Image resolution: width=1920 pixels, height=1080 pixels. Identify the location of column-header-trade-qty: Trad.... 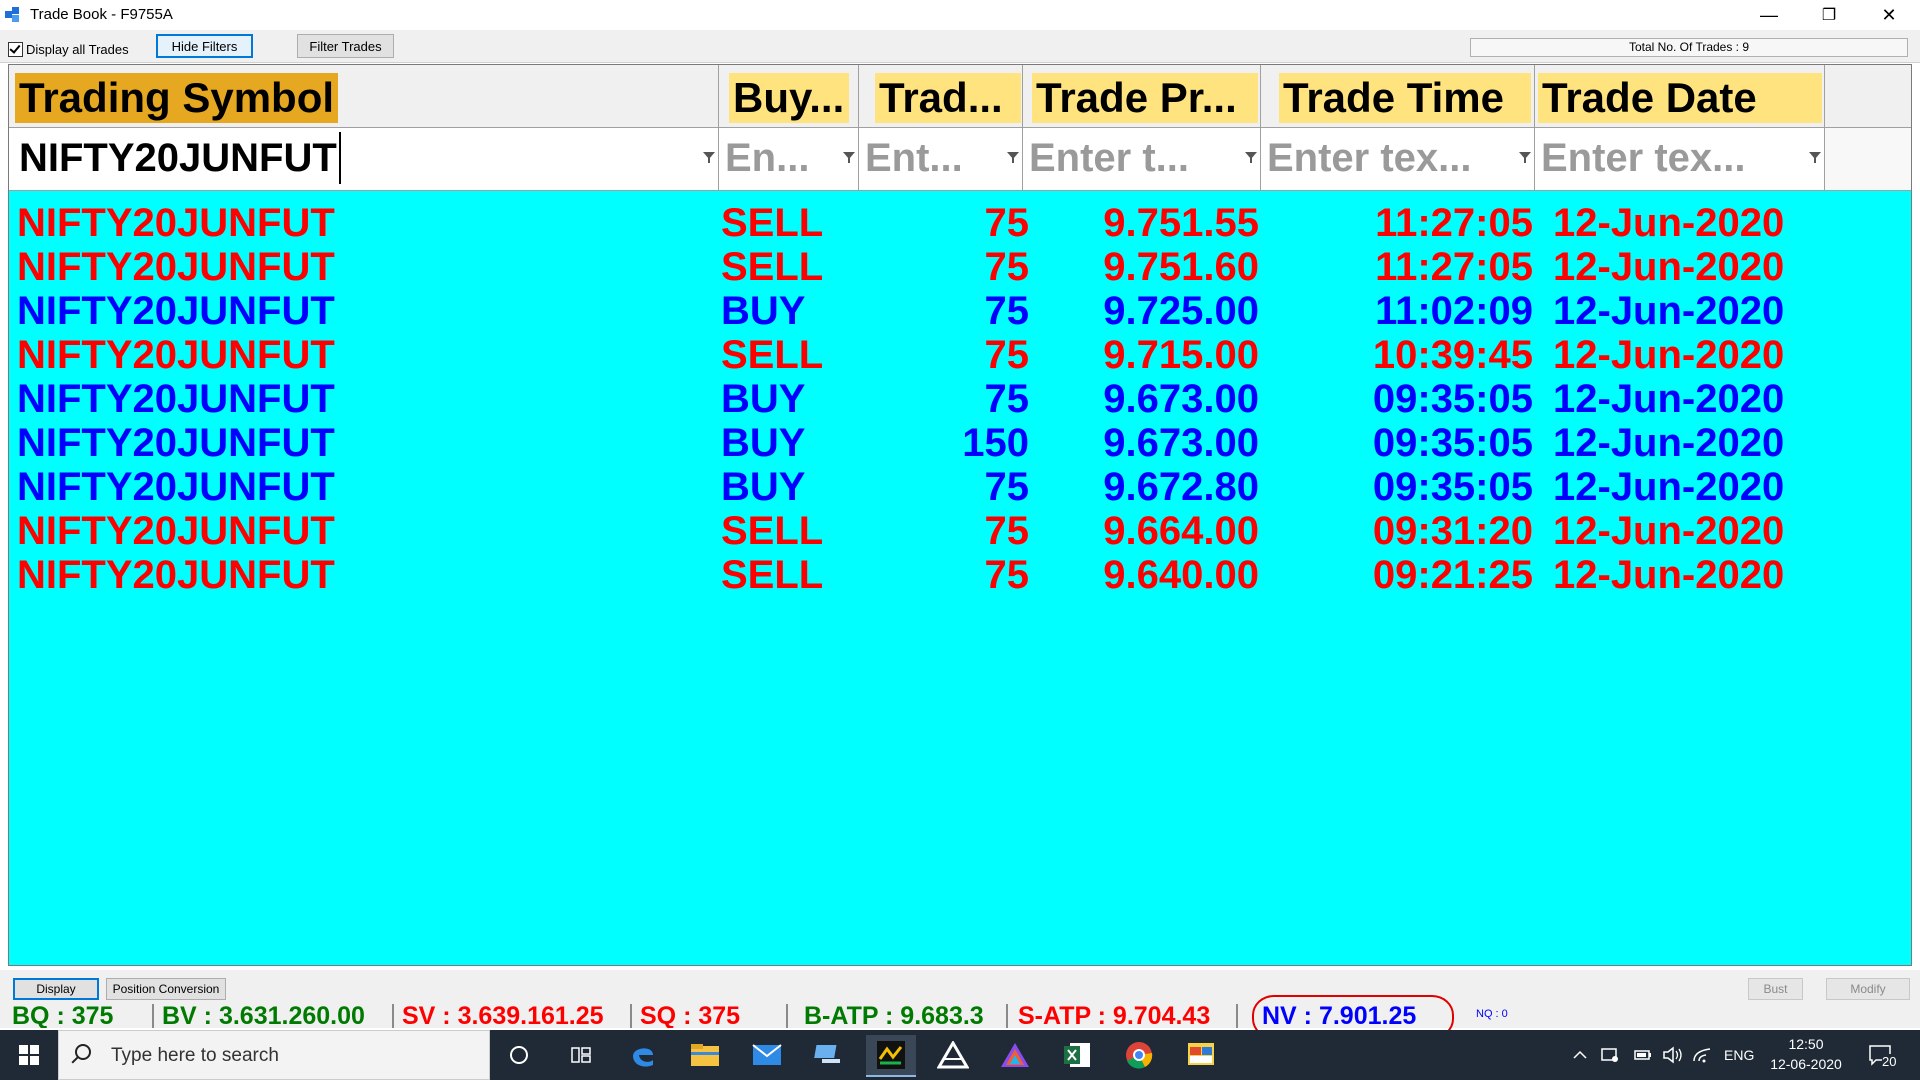
(941, 96).